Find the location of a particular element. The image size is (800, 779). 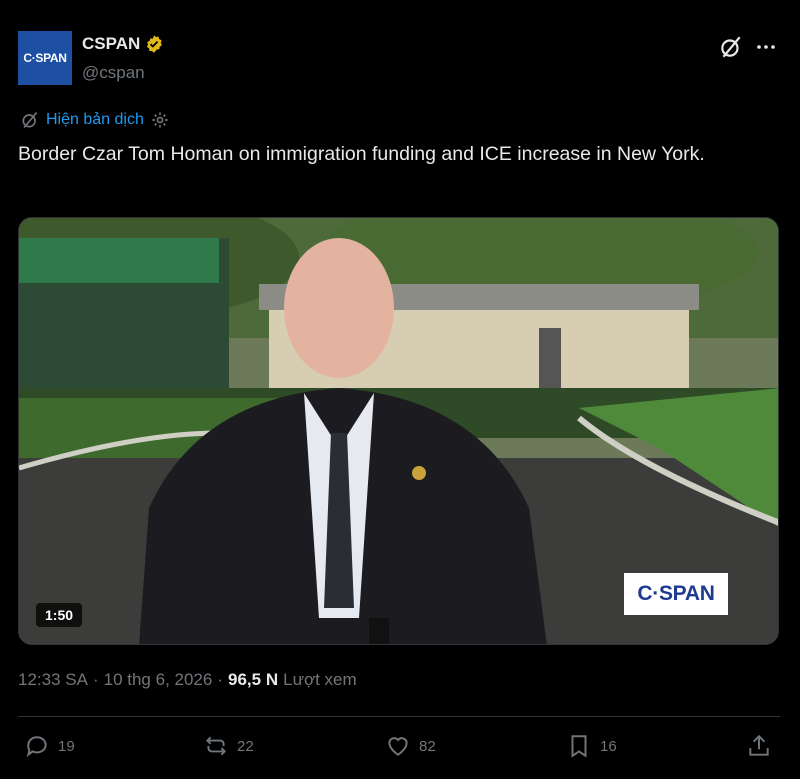

translate-icon is located at coordinates (30, 120).